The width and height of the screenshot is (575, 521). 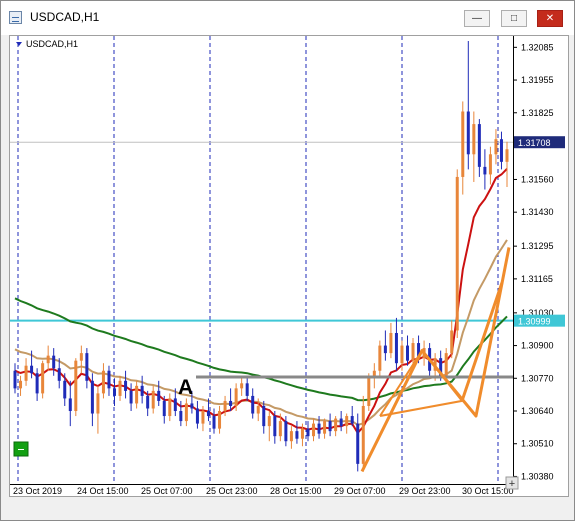 What do you see at coordinates (550, 18) in the screenshot?
I see `close-button: ✕` at bounding box center [550, 18].